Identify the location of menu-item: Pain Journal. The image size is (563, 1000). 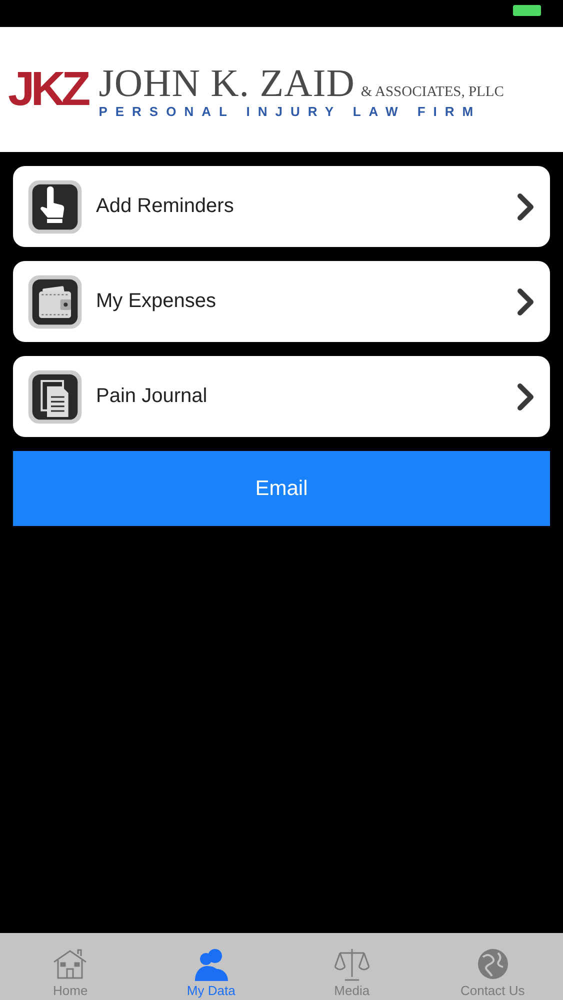
(281, 396).